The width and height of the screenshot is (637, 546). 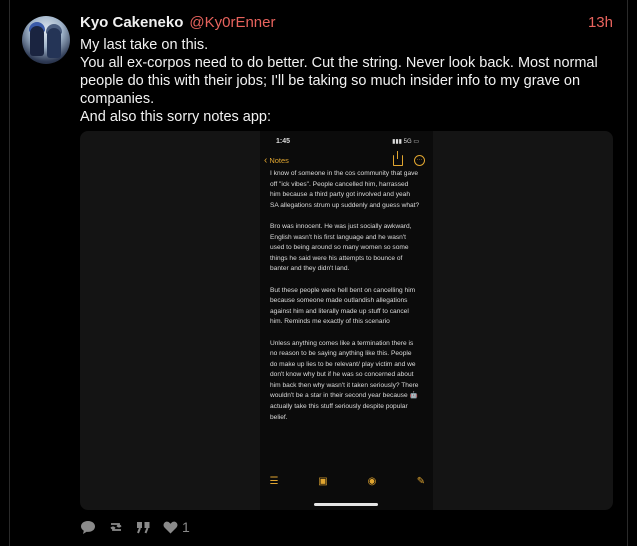 I want to click on like-button: 1, so click(x=176, y=527).